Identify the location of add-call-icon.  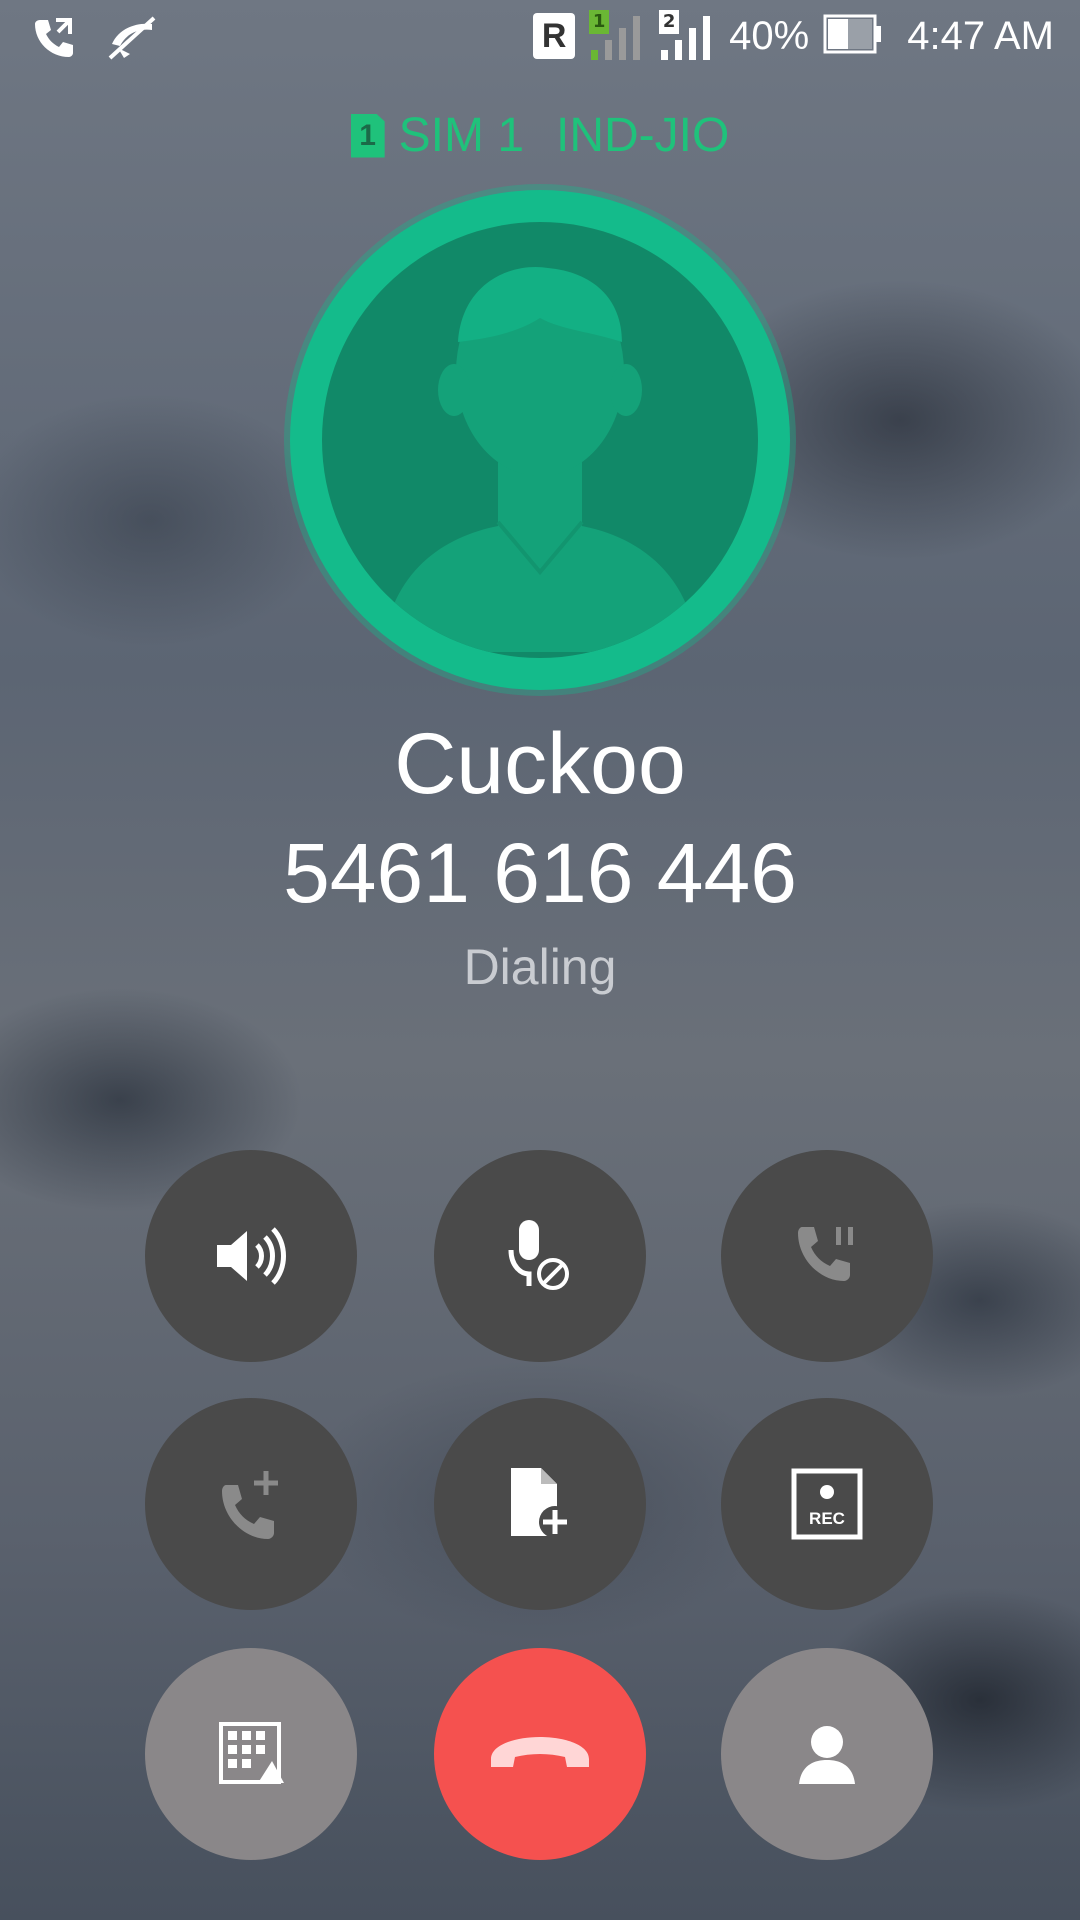
(250, 1505).